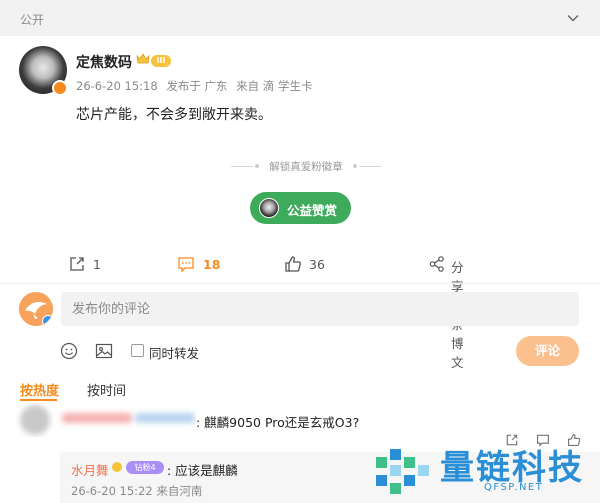 This screenshot has width=600, height=503. Describe the element at coordinates (32, 20) in the screenshot. I see `visibility-label: 公开` at that location.